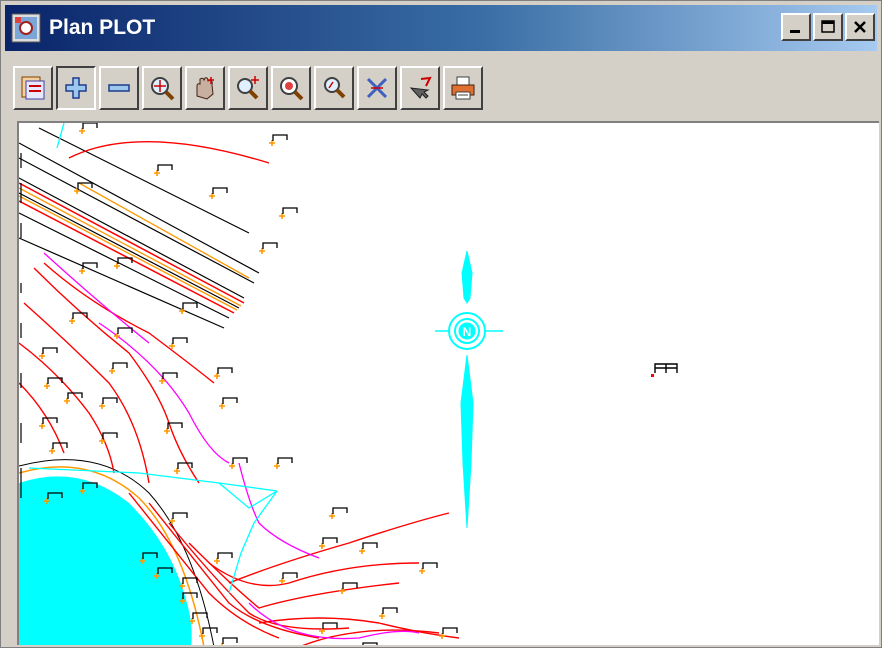 This screenshot has height=648, width=882. I want to click on zoom-out-icon, so click(335, 88).